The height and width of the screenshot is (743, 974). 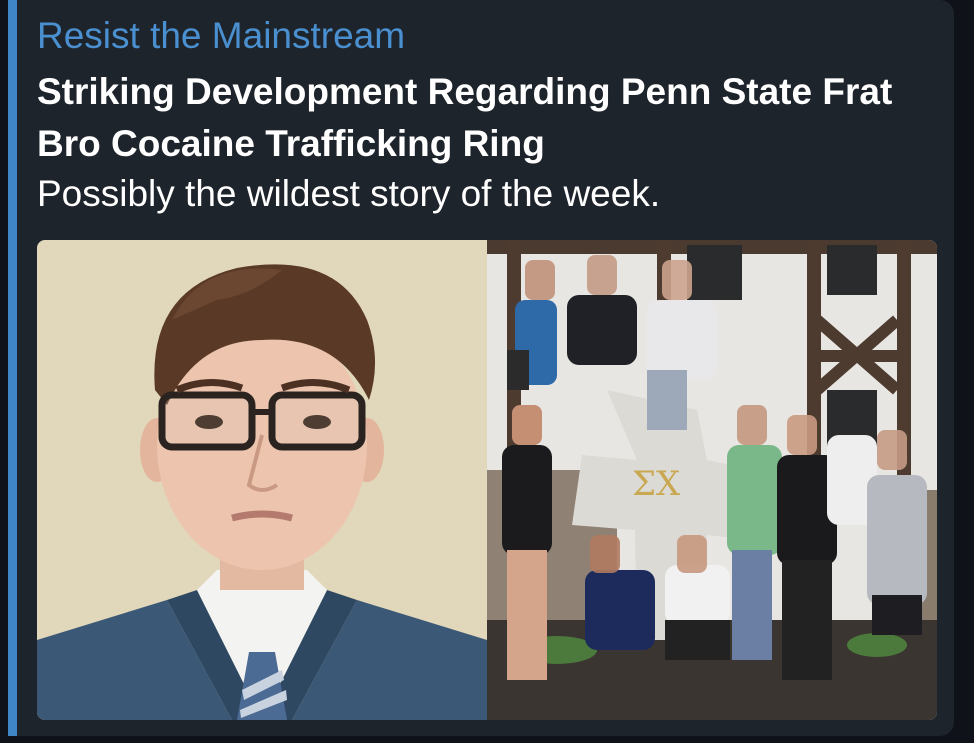 What do you see at coordinates (349, 193) in the screenshot?
I see `preview-description: Possibly the wildest story of the week.` at bounding box center [349, 193].